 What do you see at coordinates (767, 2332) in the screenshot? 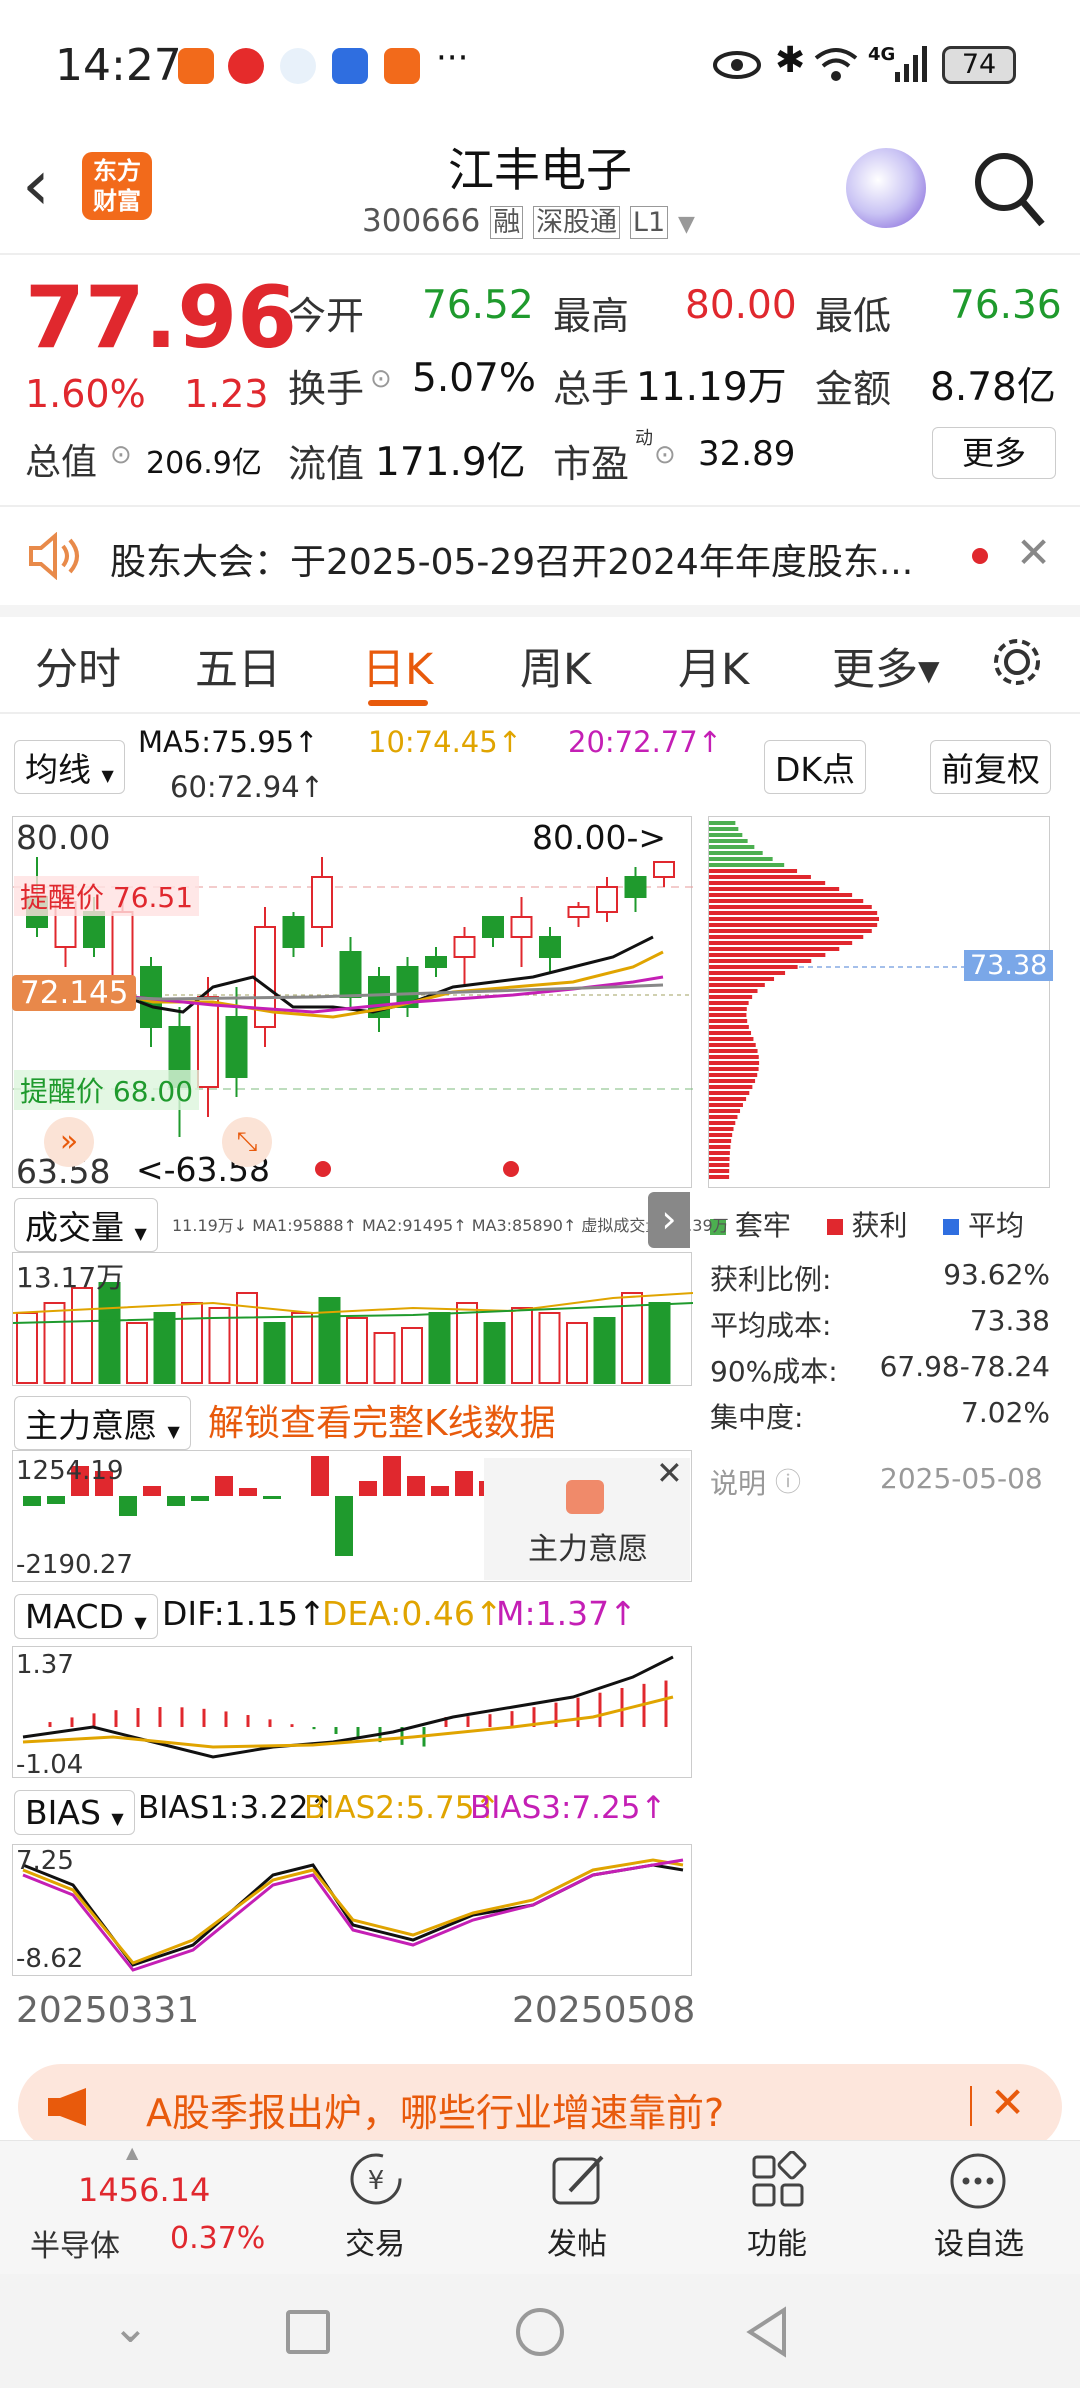
I see `back-nav-icon` at bounding box center [767, 2332].